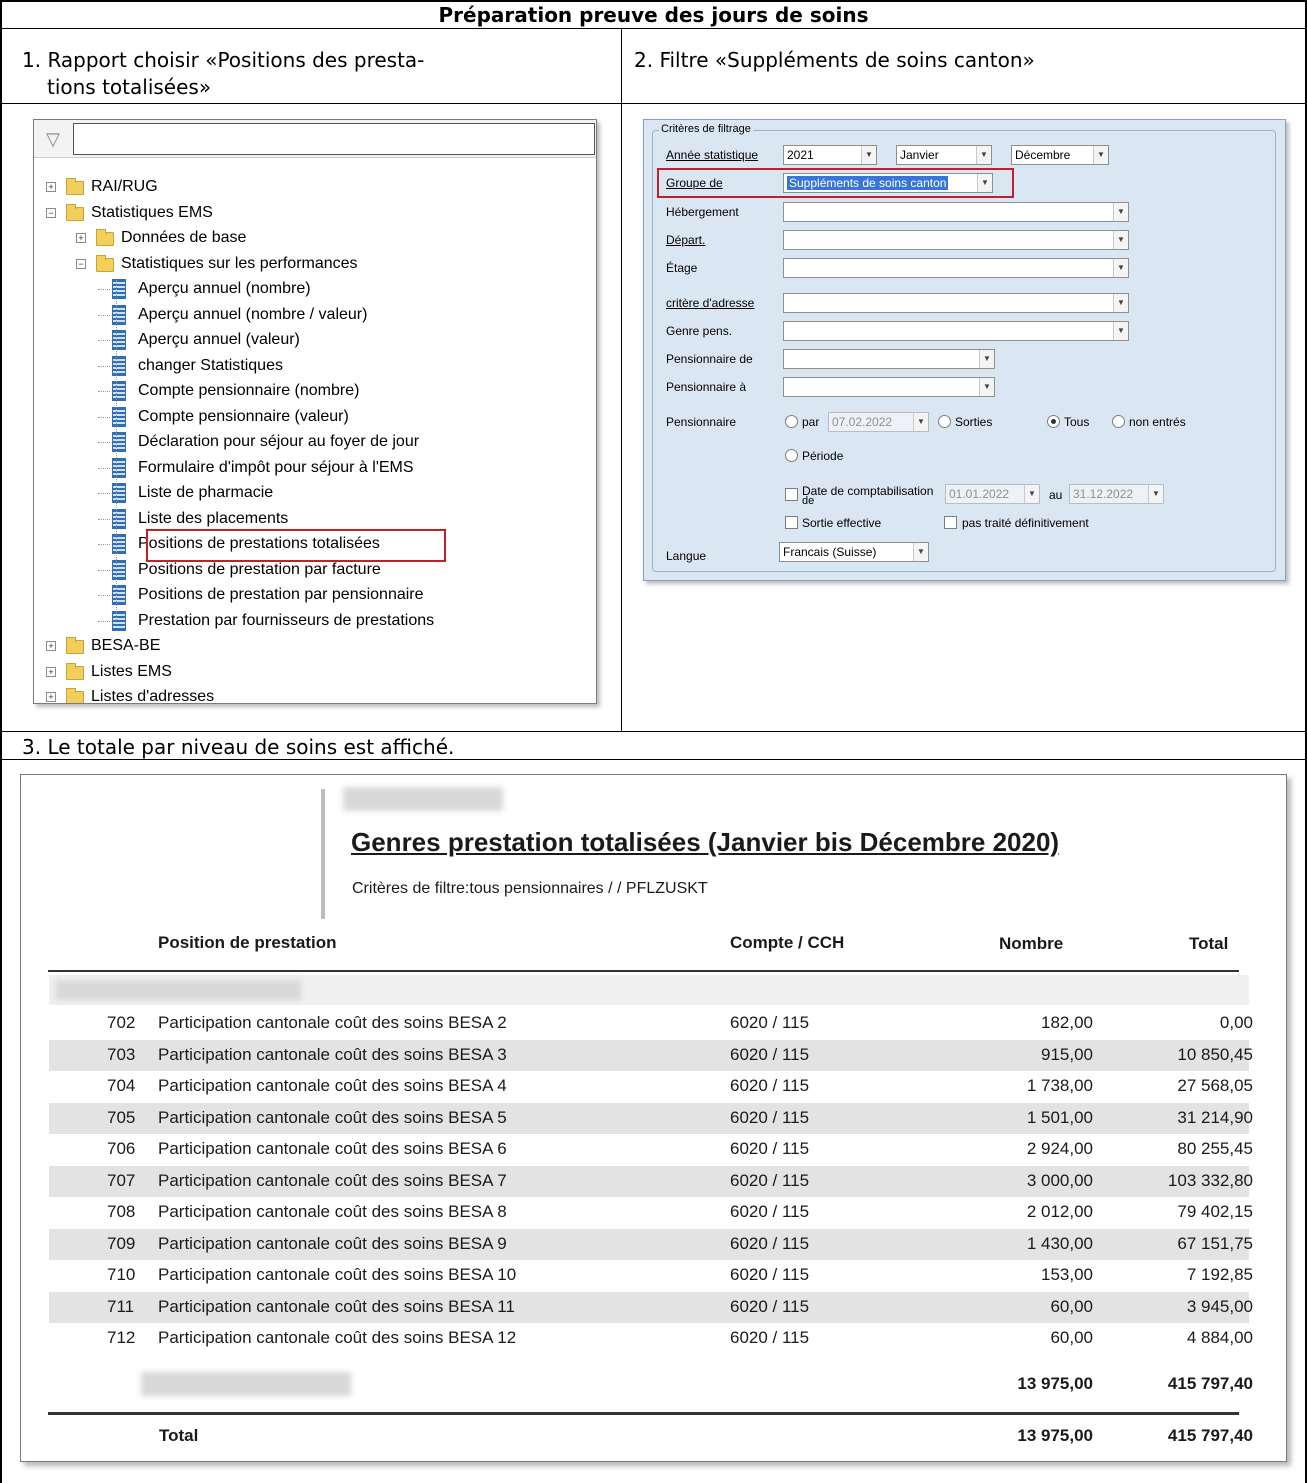 Image resolution: width=1307 pixels, height=1483 pixels. I want to click on sortie-effective-checkbox, so click(791, 522).